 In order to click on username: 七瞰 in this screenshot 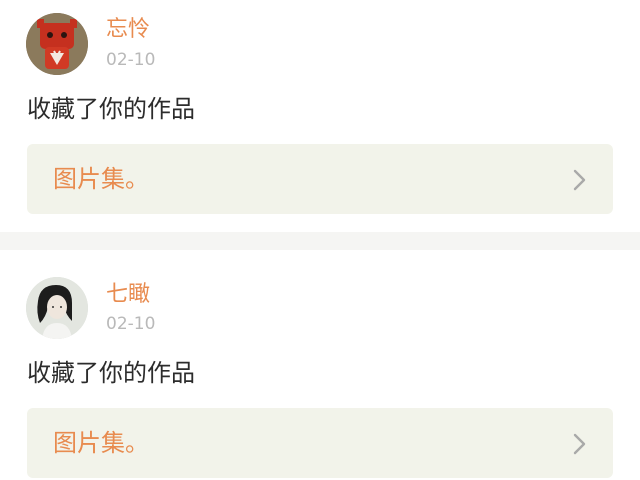, I will do `click(128, 295)`.